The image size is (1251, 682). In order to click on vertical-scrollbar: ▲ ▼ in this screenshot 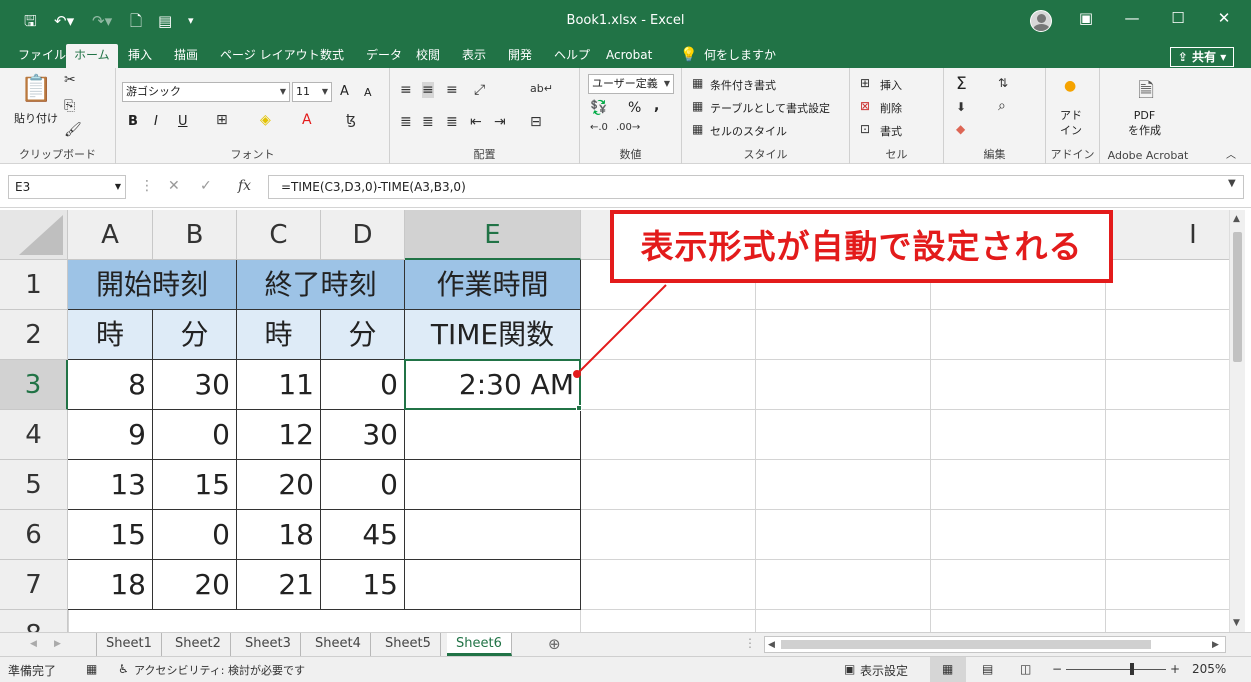, I will do `click(1237, 421)`.